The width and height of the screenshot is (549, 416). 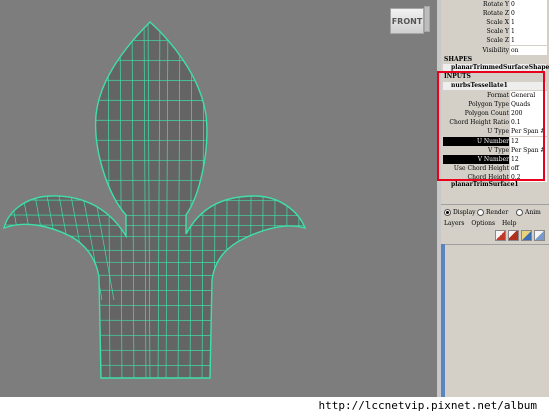 What do you see at coordinates (519, 212) in the screenshot?
I see `radio-anim-dot` at bounding box center [519, 212].